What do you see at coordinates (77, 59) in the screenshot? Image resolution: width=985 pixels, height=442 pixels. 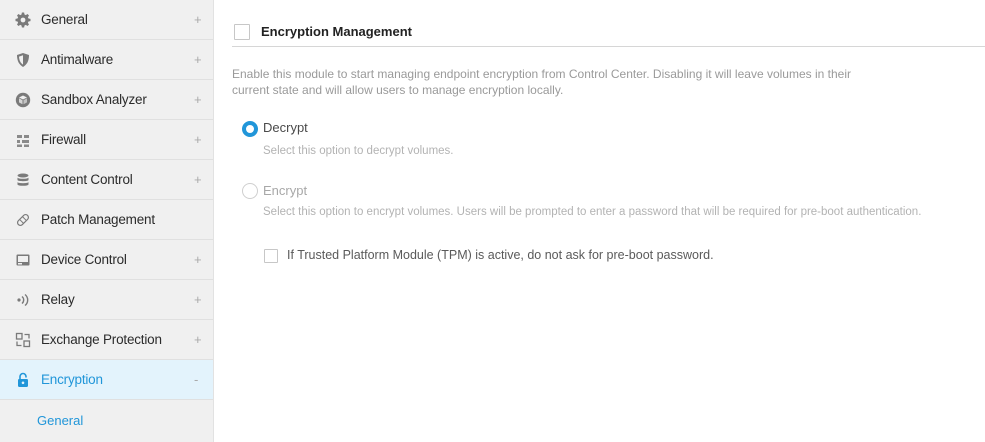 I see `sidebar-item-label: Antimalware` at bounding box center [77, 59].